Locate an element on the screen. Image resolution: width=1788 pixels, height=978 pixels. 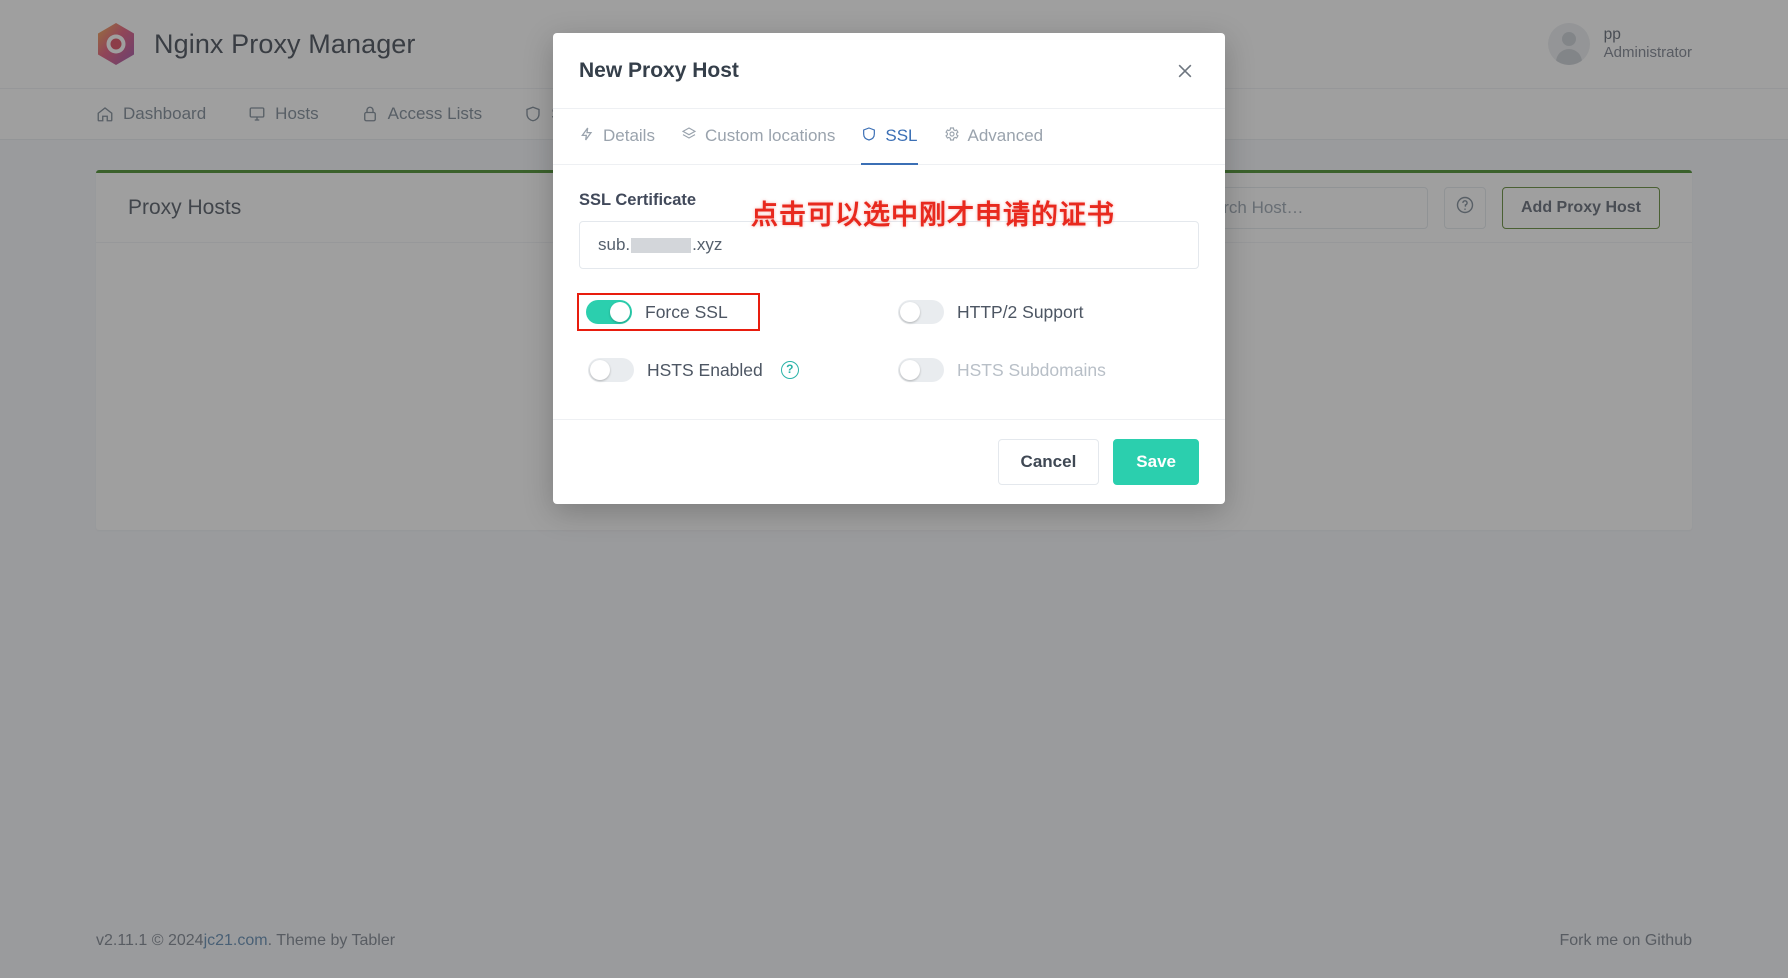
brand-name: Nginx Proxy Manager is located at coordinates (285, 43).